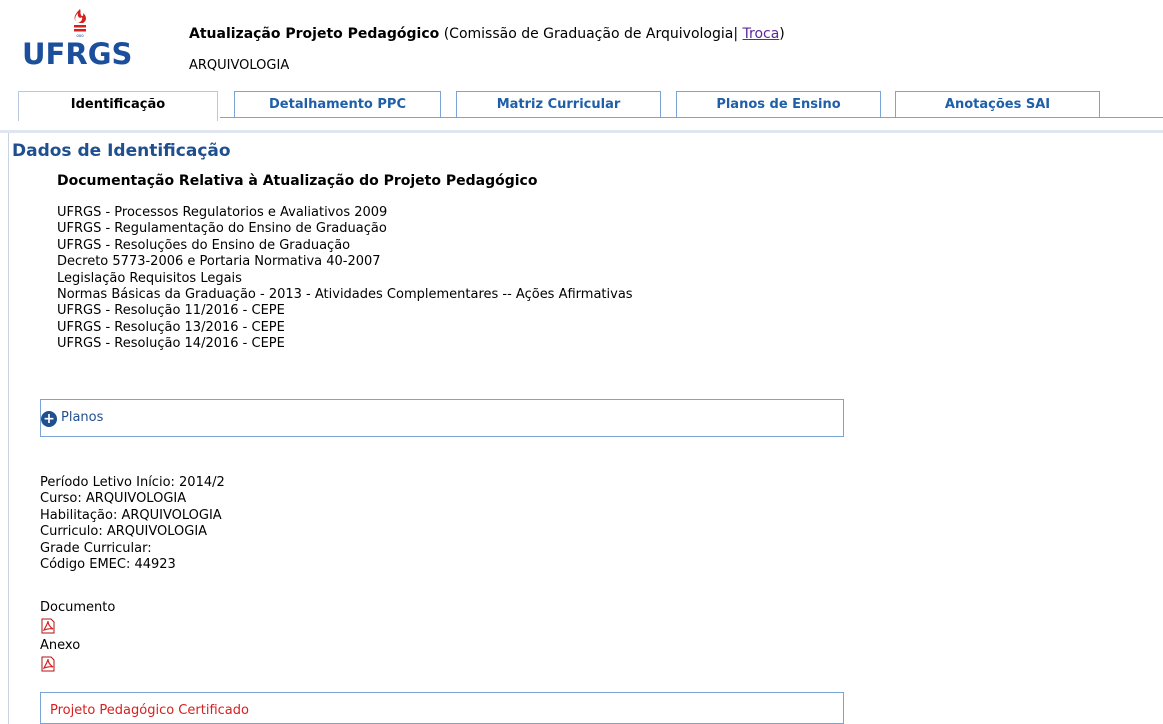 Image resolution: width=1163 pixels, height=724 pixels. What do you see at coordinates (8, 428) in the screenshot?
I see `content-left-border` at bounding box center [8, 428].